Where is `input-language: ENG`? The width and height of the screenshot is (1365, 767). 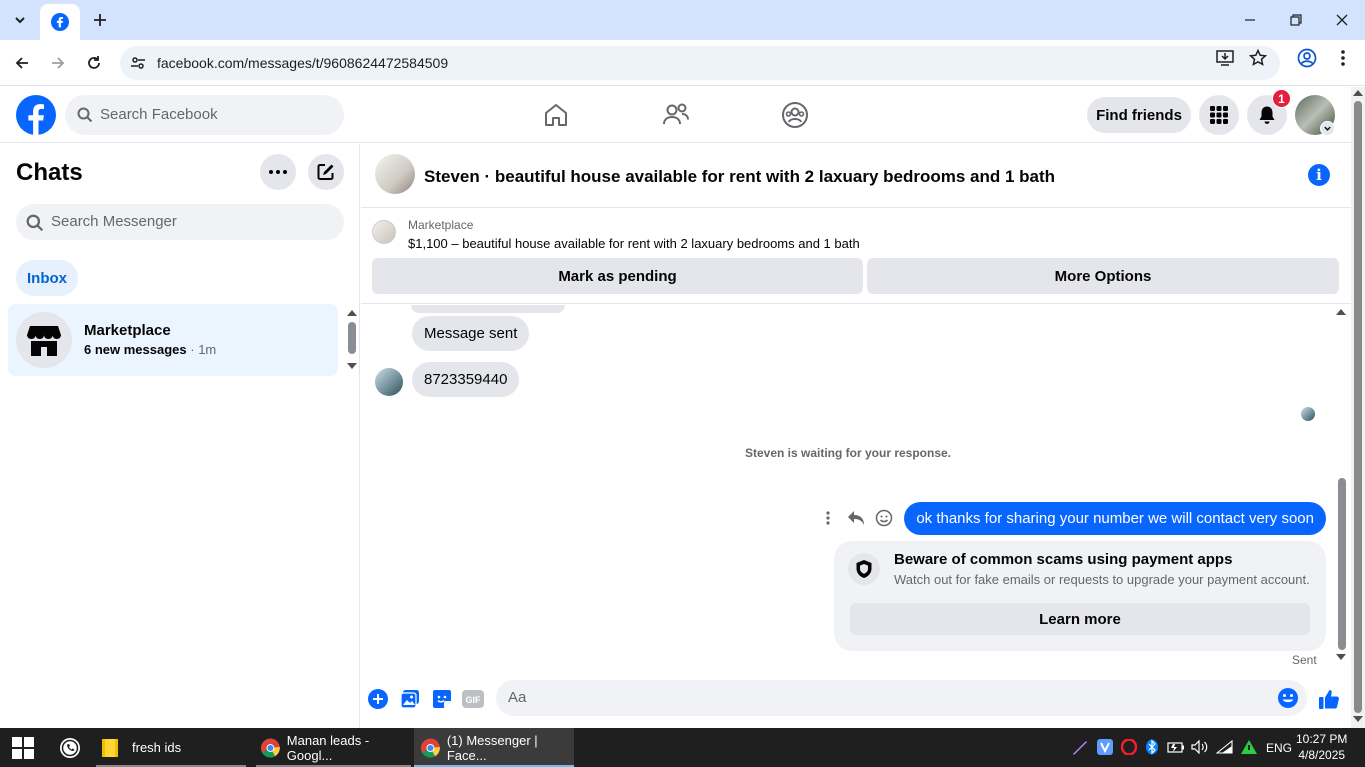
input-language: ENG is located at coordinates (1280, 747).